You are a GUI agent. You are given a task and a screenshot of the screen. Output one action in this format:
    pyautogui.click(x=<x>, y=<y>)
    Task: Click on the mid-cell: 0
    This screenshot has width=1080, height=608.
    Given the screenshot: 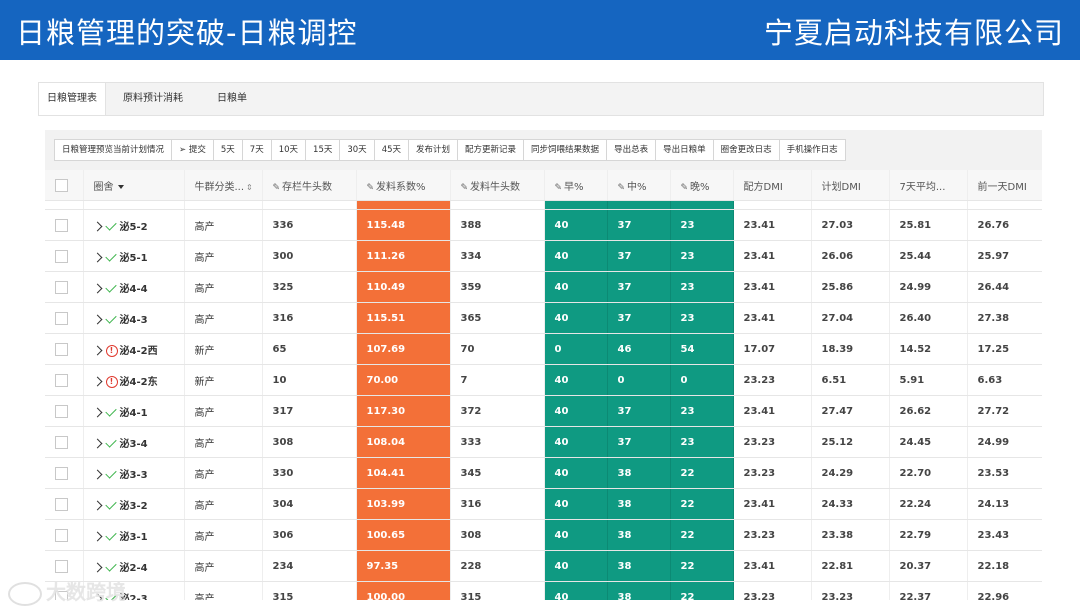 What is the action you would take?
    pyautogui.click(x=639, y=380)
    